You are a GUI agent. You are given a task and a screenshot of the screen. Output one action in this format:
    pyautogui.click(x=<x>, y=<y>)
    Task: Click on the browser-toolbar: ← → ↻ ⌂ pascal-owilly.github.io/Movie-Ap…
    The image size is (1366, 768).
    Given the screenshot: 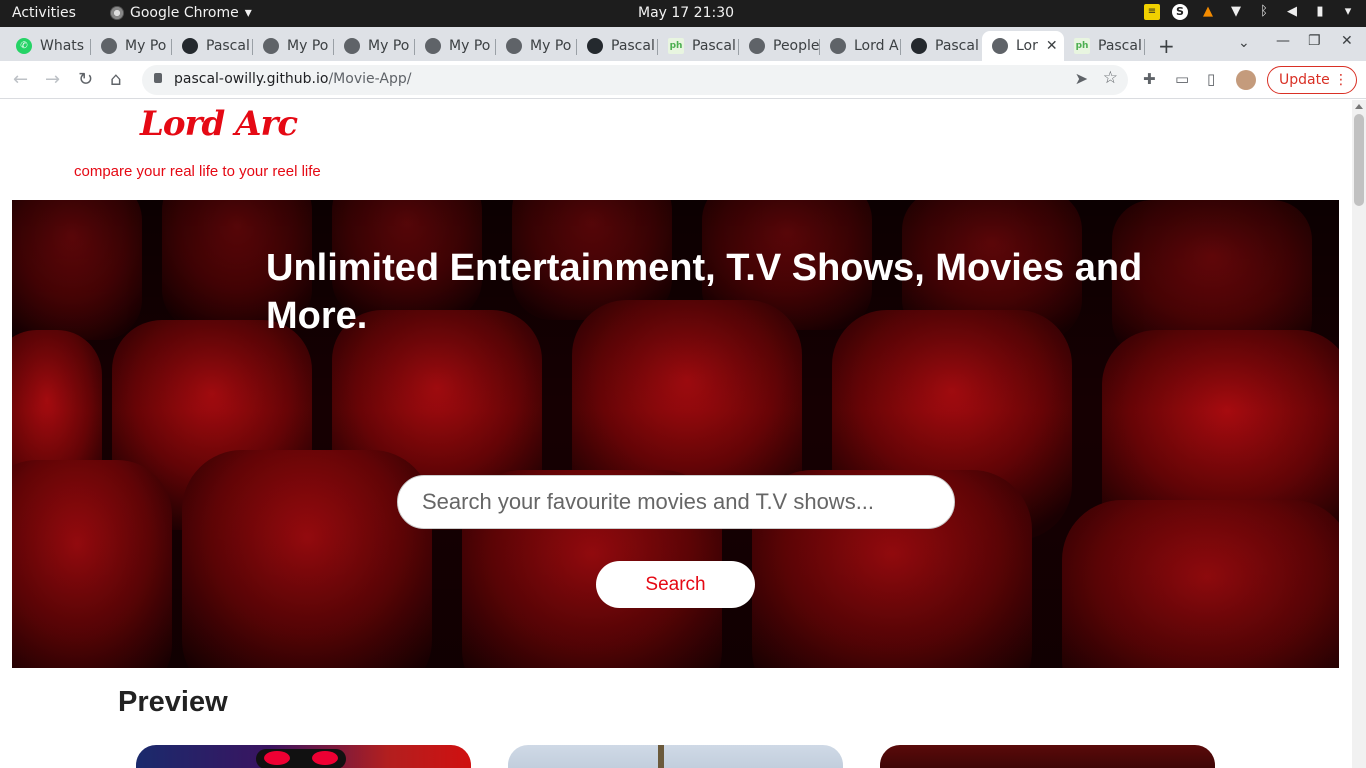 What is the action you would take?
    pyautogui.click(x=683, y=80)
    